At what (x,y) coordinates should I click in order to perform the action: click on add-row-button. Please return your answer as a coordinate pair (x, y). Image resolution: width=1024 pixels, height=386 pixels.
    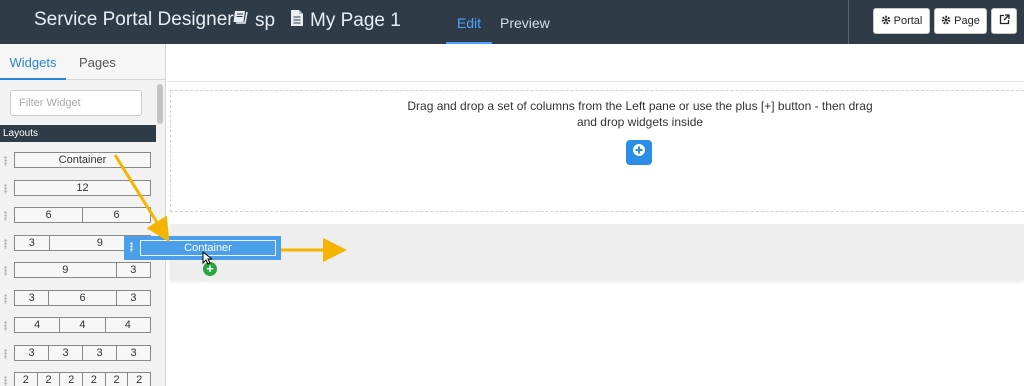
    Looking at the image, I should click on (639, 152).